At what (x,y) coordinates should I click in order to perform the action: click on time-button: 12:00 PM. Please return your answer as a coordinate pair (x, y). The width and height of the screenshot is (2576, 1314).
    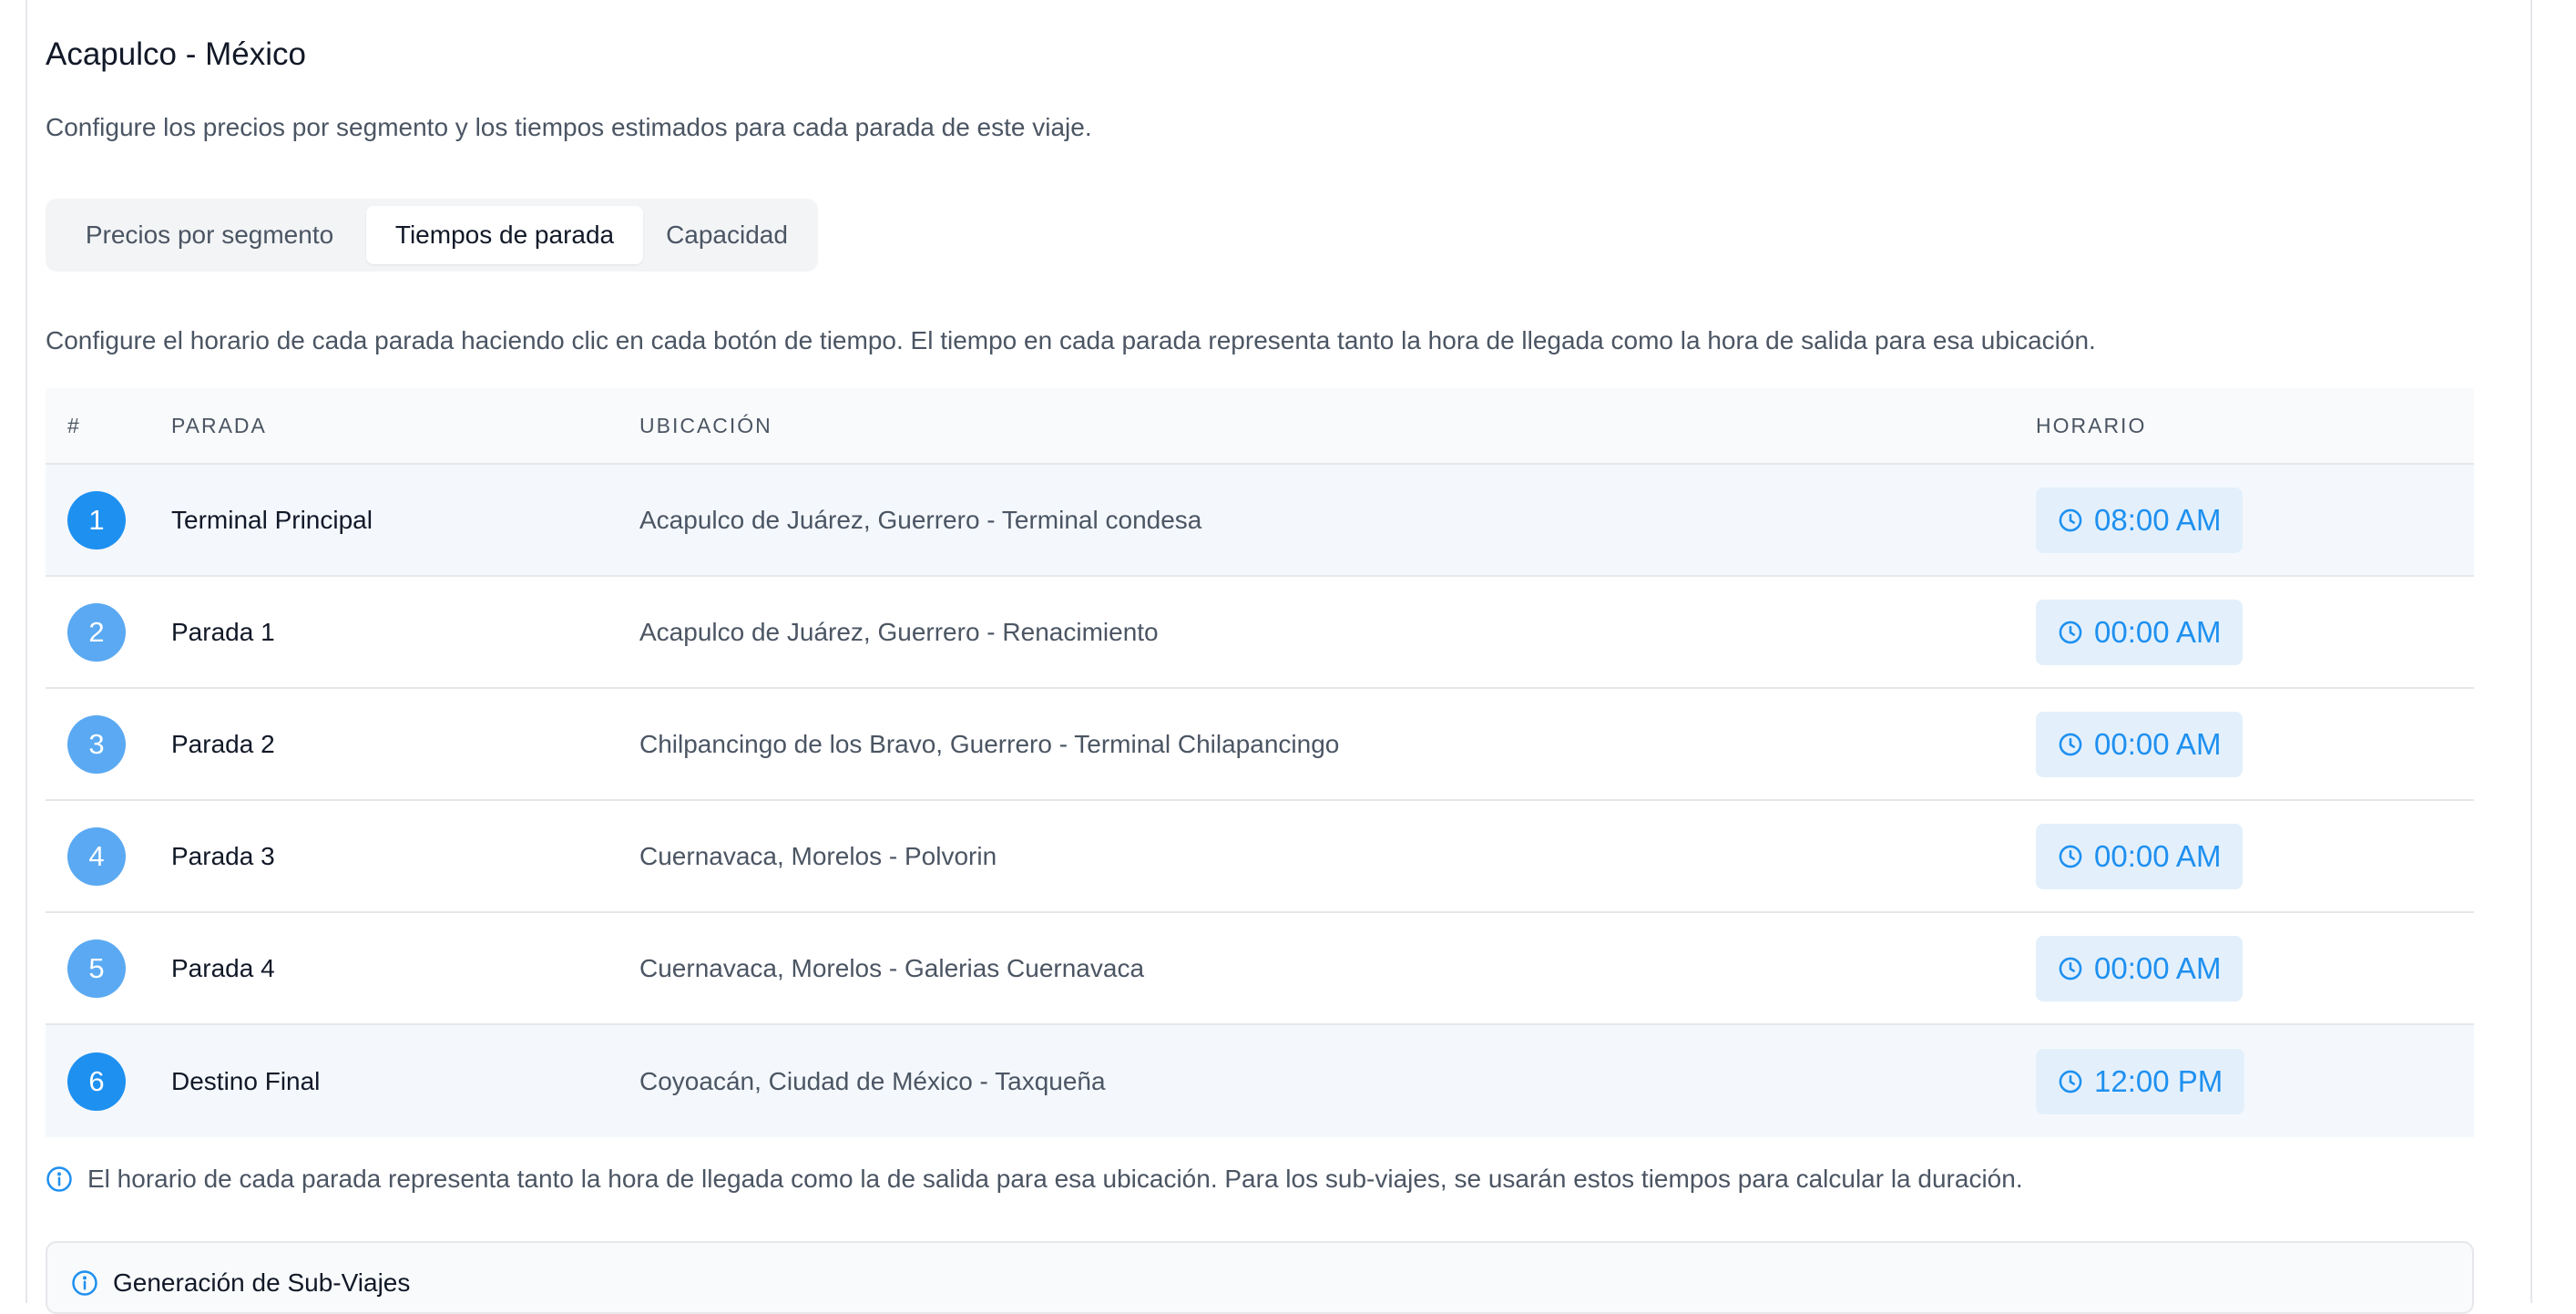
    Looking at the image, I should click on (2141, 1081).